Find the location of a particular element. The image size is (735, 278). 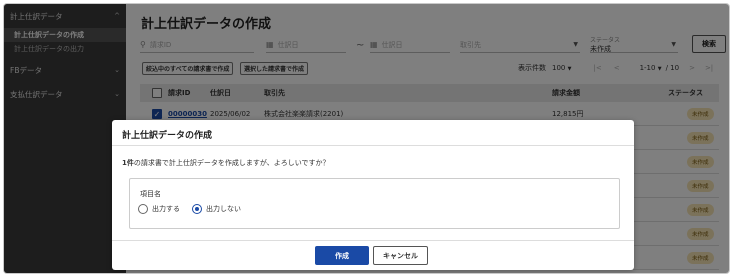

radio-no-output-label: 出力しない is located at coordinates (223, 209).